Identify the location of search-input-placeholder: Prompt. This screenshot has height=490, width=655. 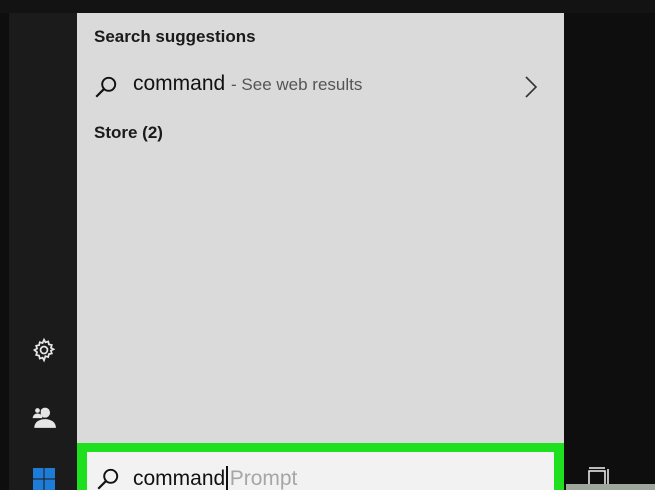
(263, 478).